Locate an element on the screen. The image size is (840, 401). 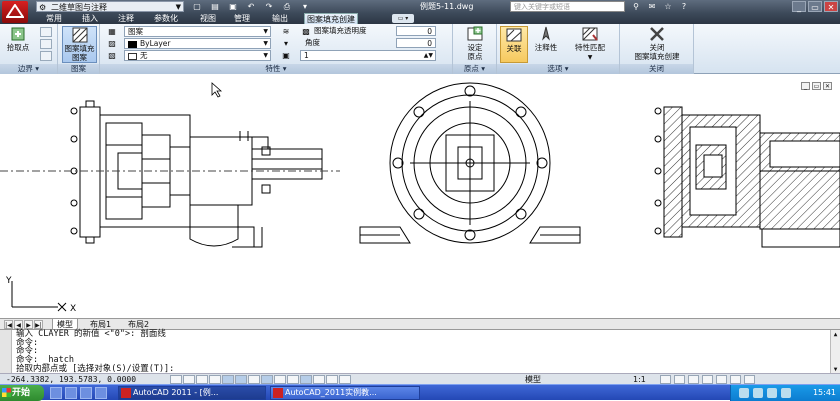
dyn-toggle is located at coordinates (293, 379).